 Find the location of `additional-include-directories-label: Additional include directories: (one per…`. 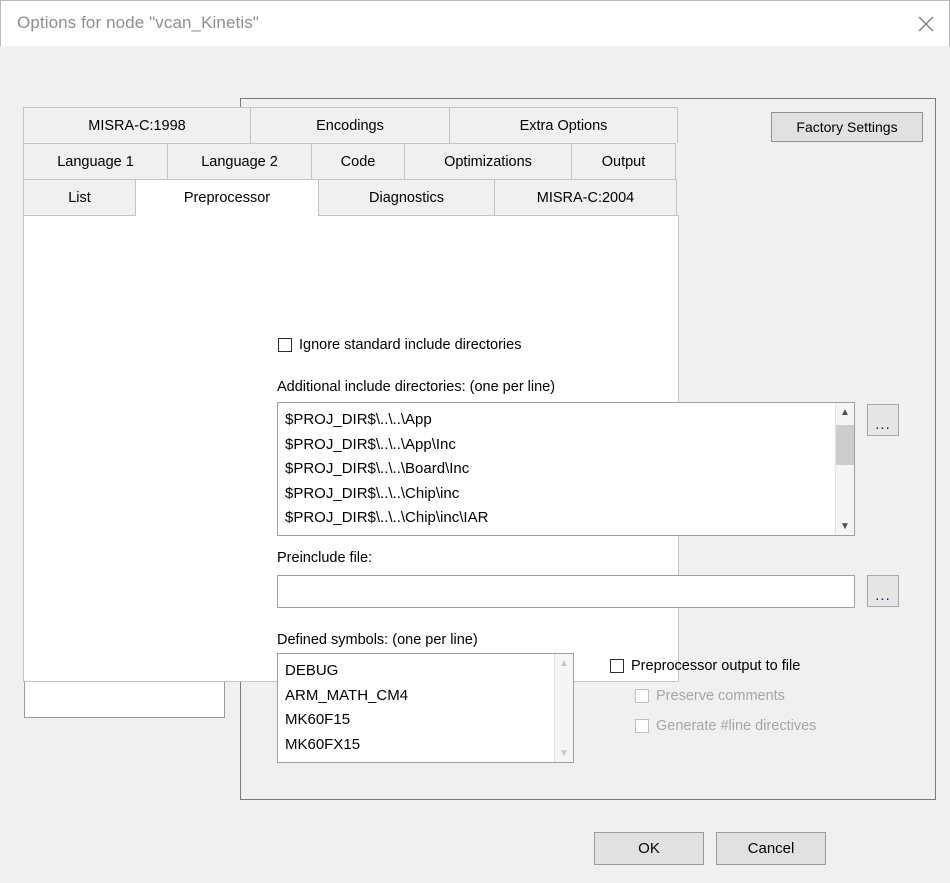

additional-include-directories-label: Additional include directories: (one per… is located at coordinates (416, 387).